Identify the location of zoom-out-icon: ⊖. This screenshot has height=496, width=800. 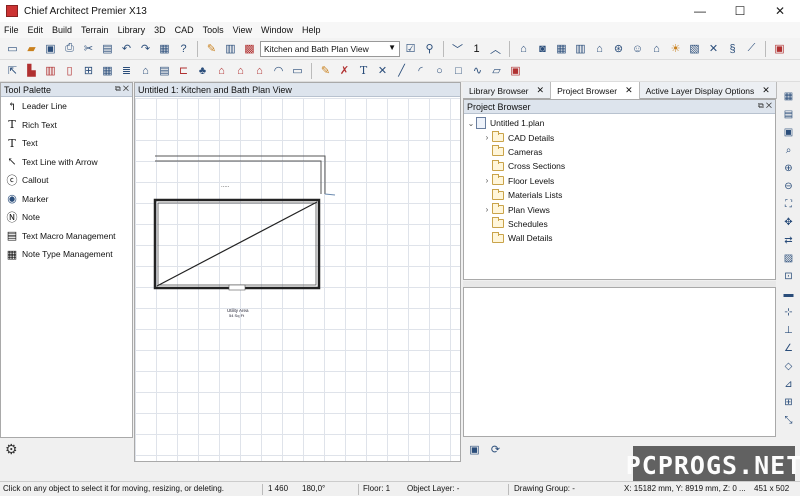
(789, 186).